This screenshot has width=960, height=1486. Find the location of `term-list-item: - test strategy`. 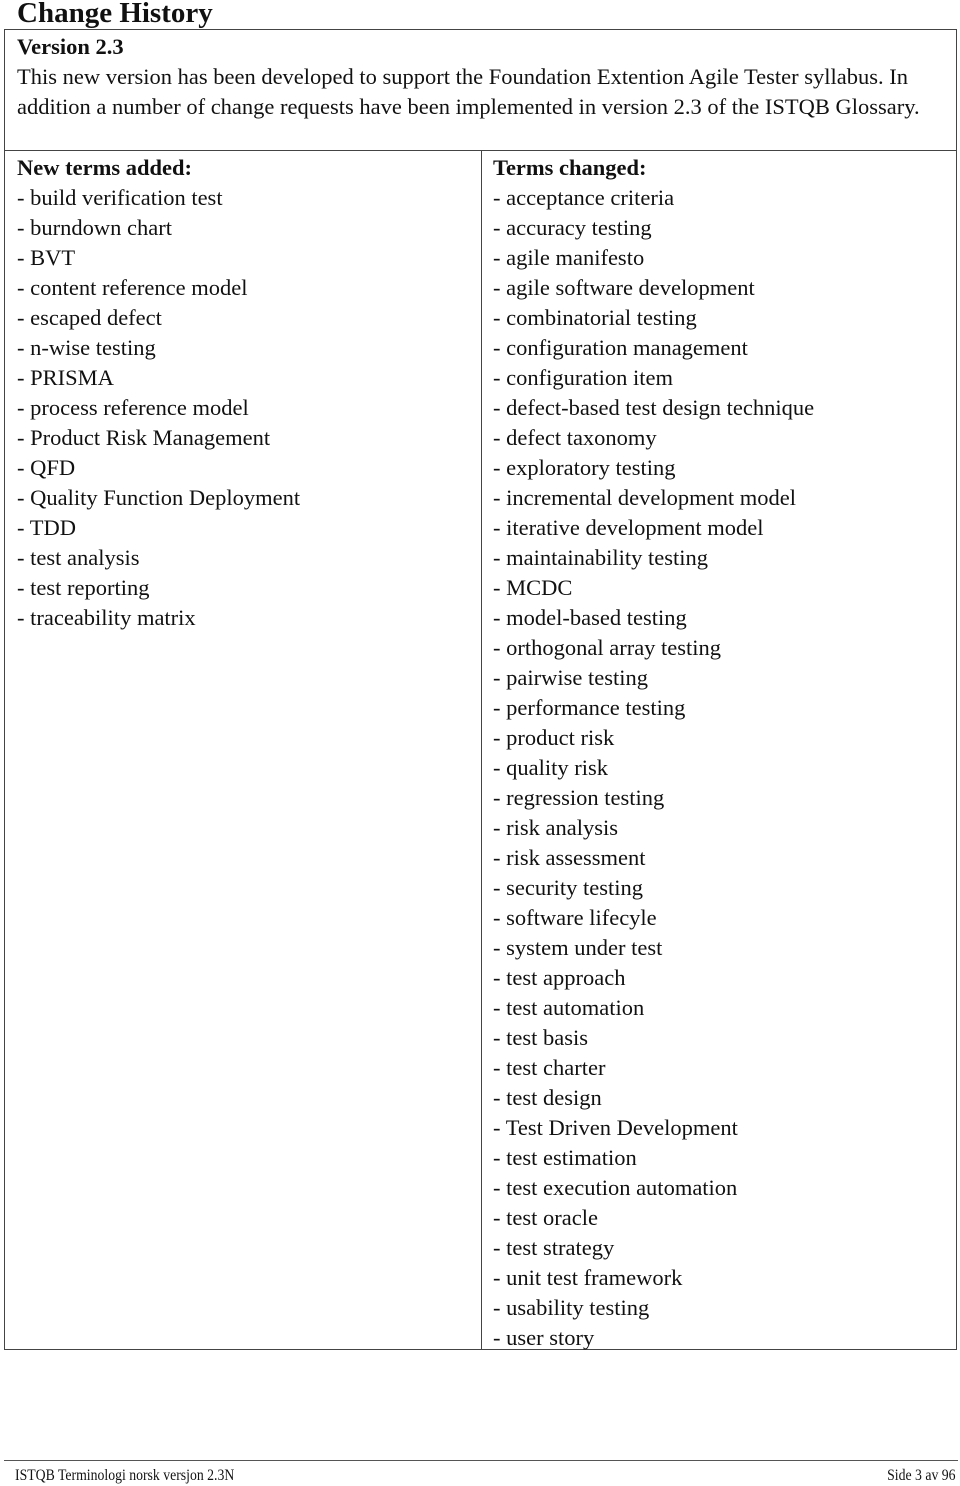

term-list-item: - test strategy is located at coordinates (554, 1247).